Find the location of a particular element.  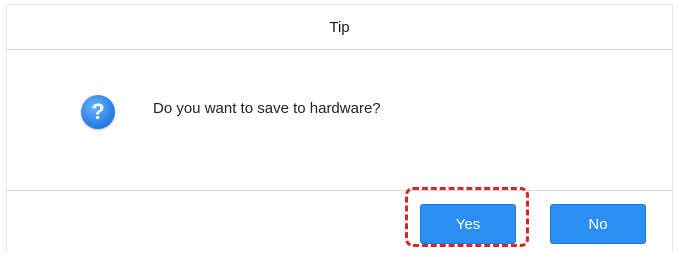

dialog-message: Do you want to save to hardware? is located at coordinates (267, 108).